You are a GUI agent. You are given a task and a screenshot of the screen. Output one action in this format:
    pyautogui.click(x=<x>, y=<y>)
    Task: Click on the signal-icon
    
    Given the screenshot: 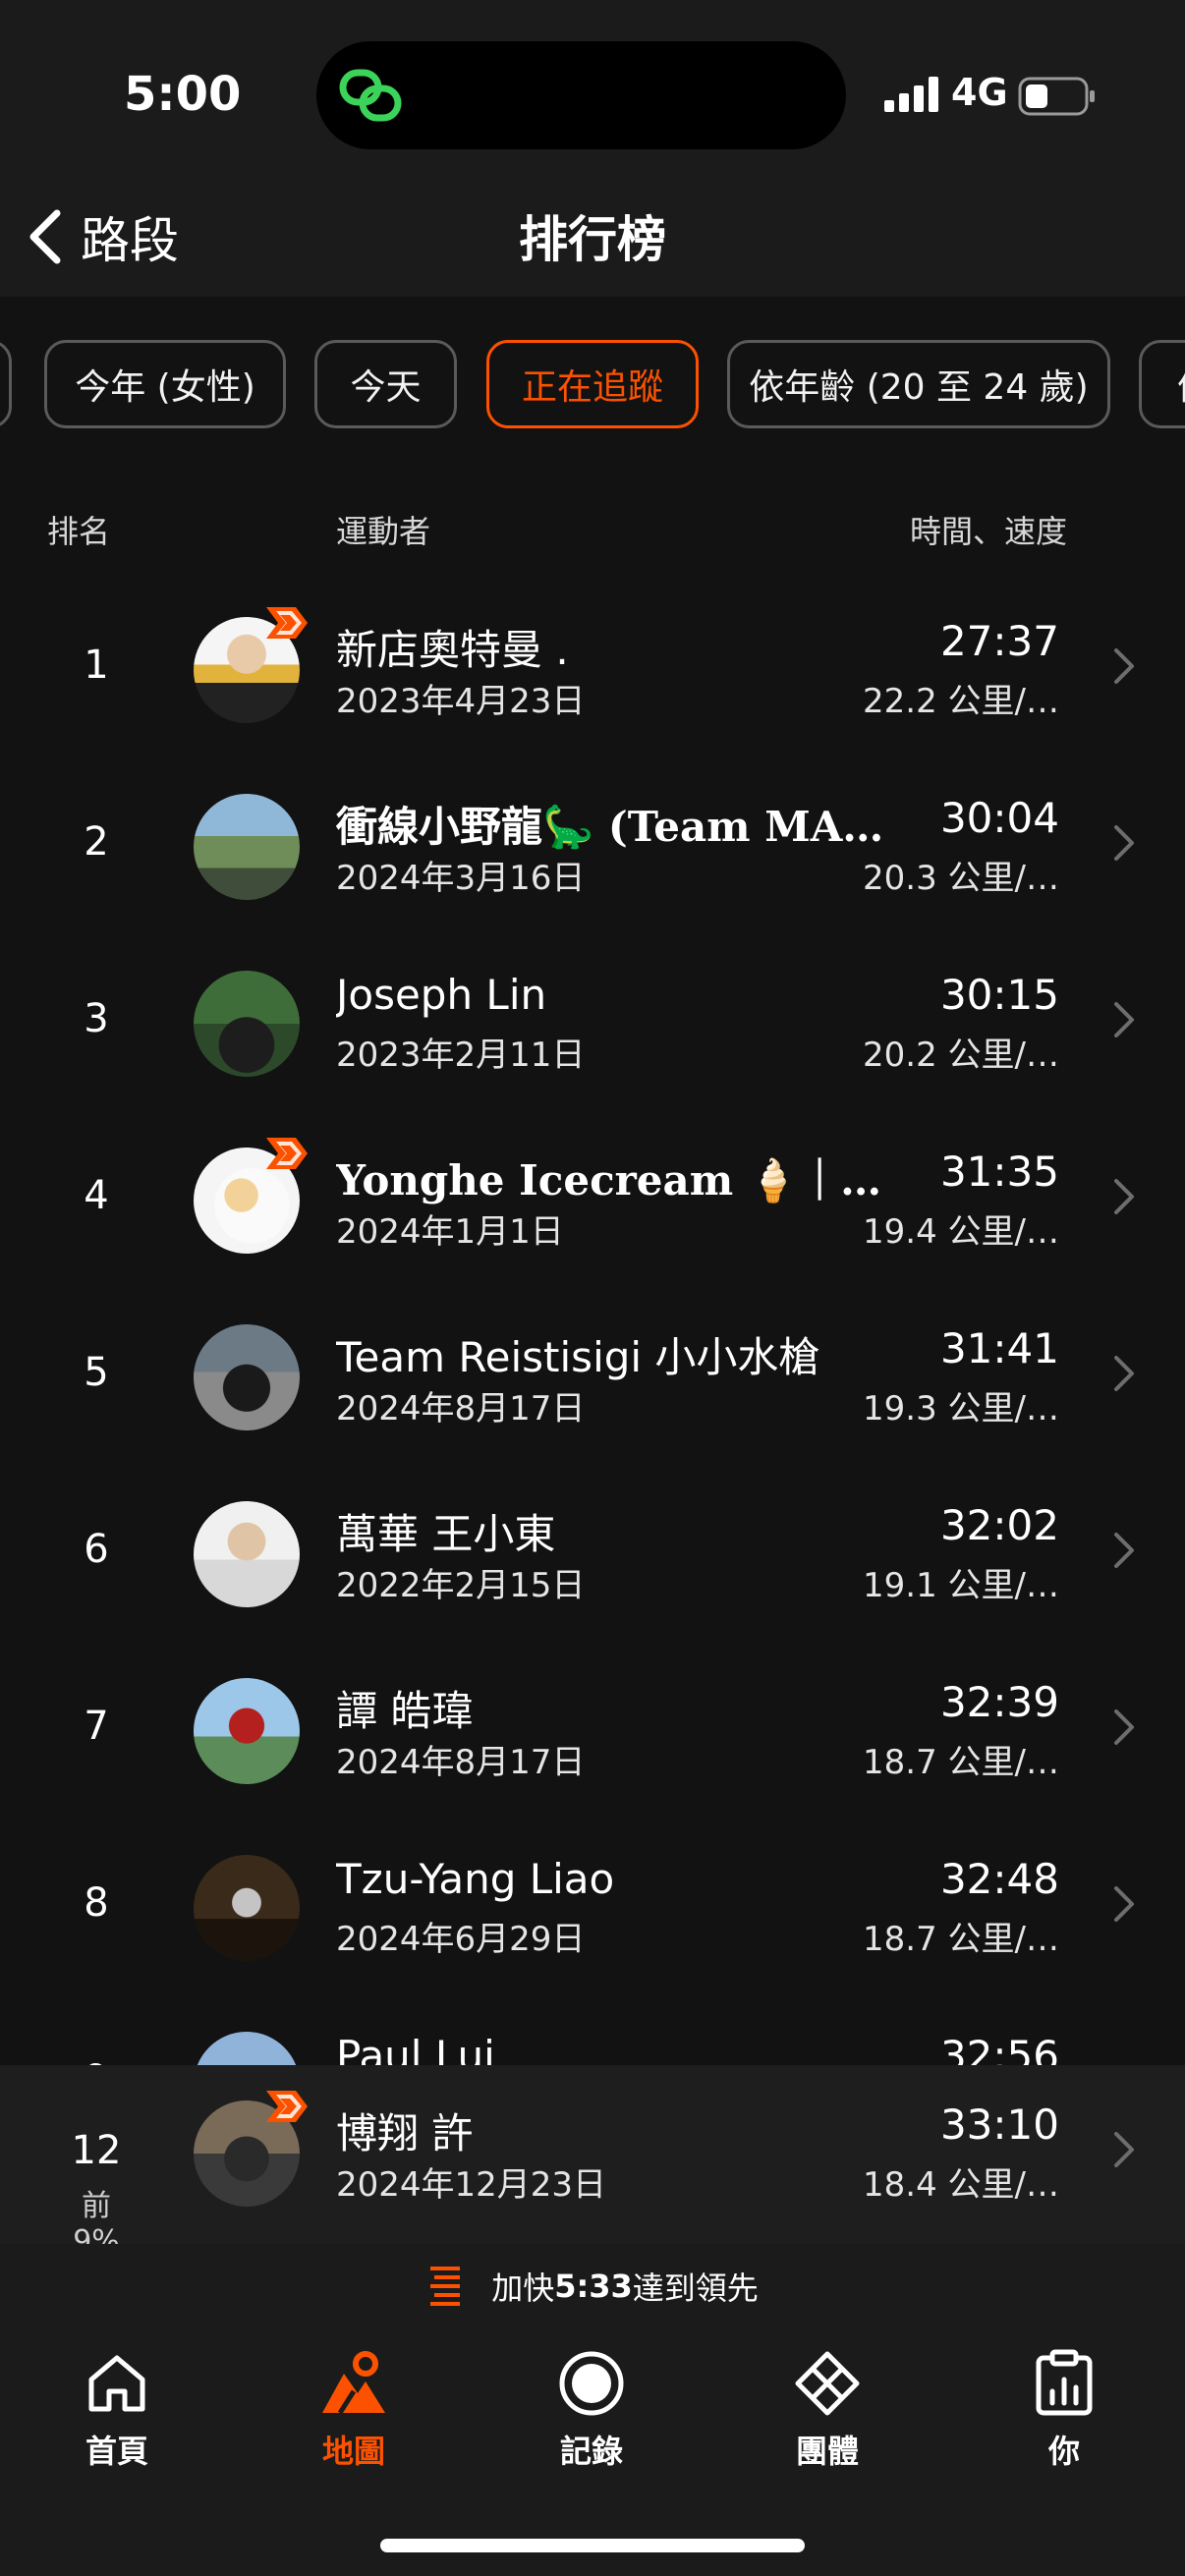 What is the action you would take?
    pyautogui.click(x=911, y=94)
    